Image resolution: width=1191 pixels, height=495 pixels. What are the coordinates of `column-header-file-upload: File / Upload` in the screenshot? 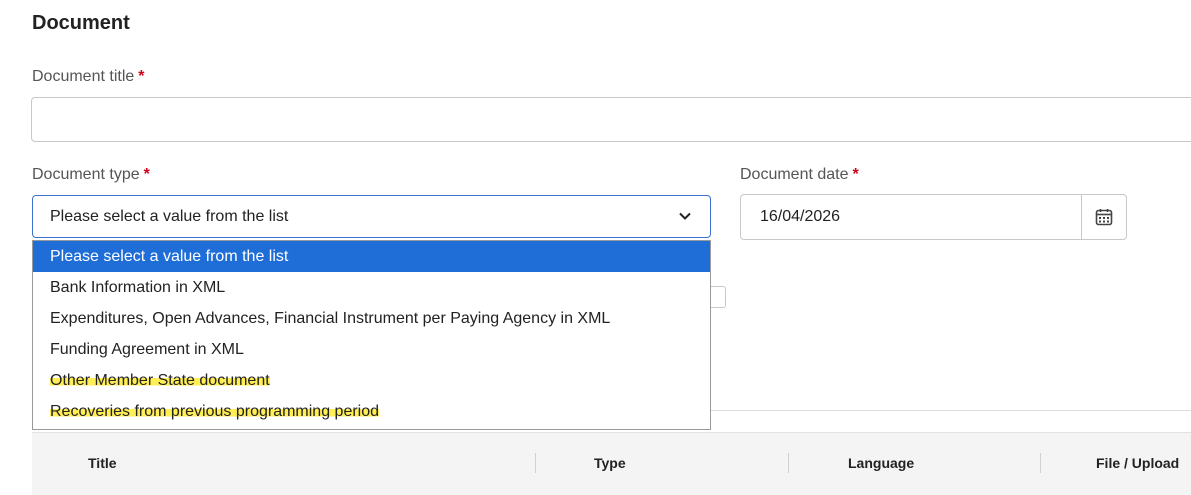 It's located at (1137, 463).